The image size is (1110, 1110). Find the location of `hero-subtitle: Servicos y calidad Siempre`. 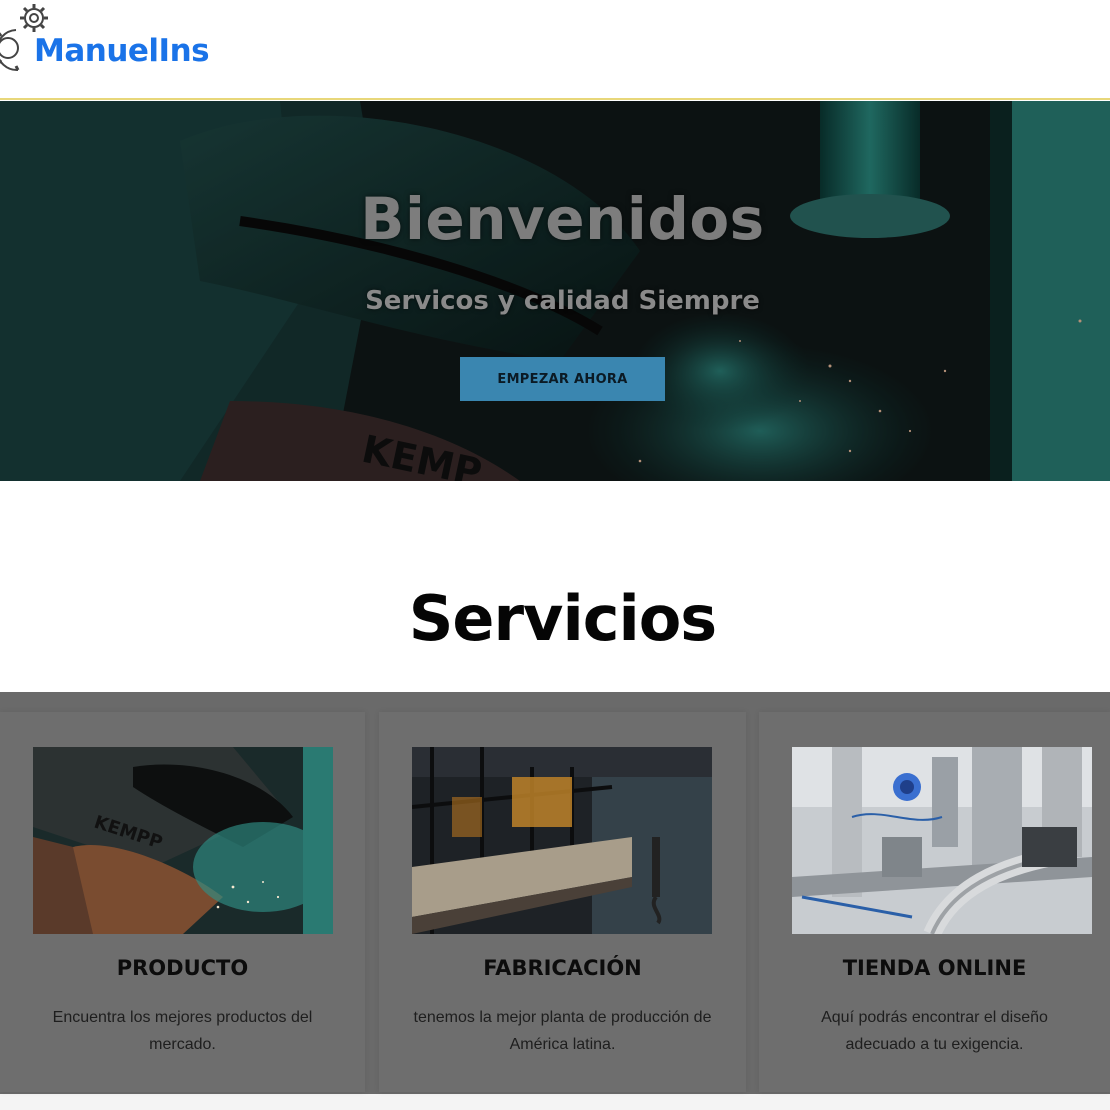

hero-subtitle: Servicos y calidad Siempre is located at coordinates (562, 301).